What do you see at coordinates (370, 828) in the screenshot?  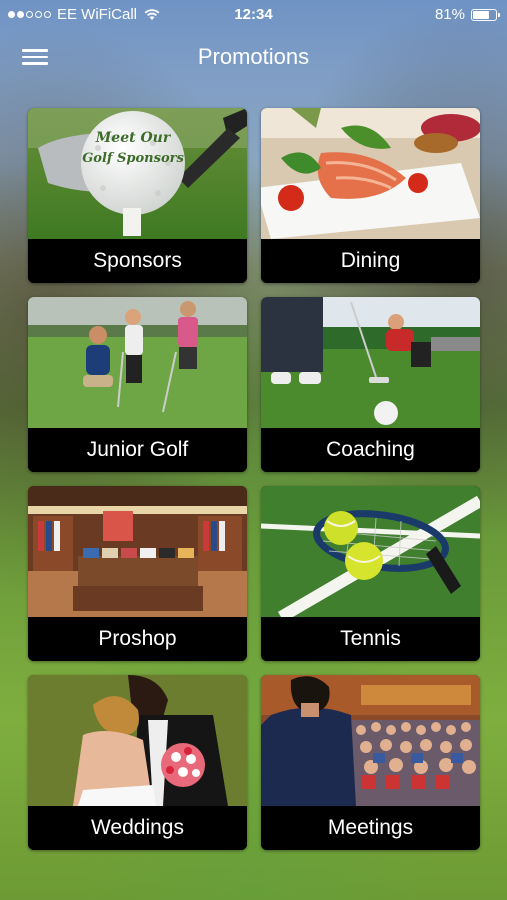 I see `tile-label-meetings: Meetings` at bounding box center [370, 828].